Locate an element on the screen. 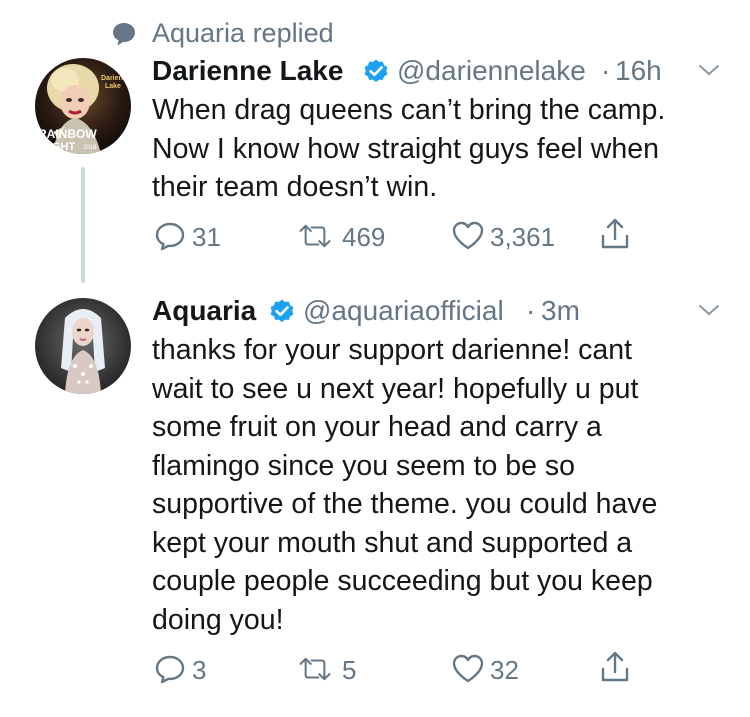 This screenshot has height=717, width=750. svg-text: RAINBOW is located at coordinates (67, 134).